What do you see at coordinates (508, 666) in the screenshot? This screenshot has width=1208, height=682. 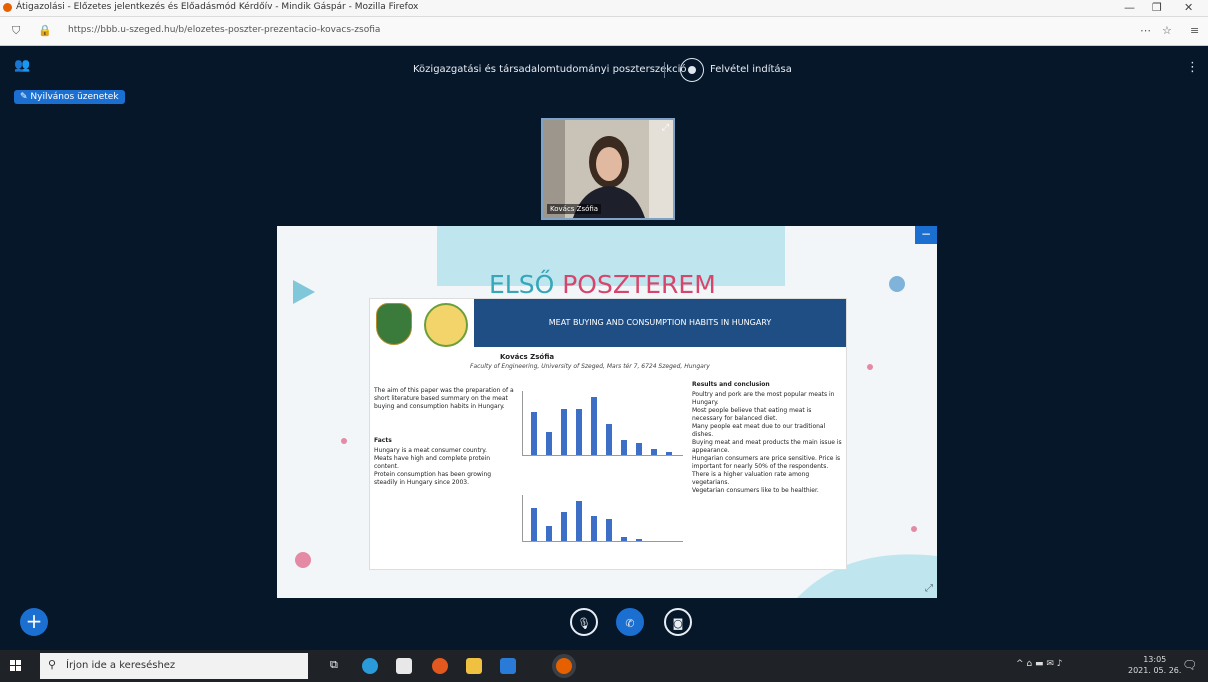 I see `photos-icon` at bounding box center [508, 666].